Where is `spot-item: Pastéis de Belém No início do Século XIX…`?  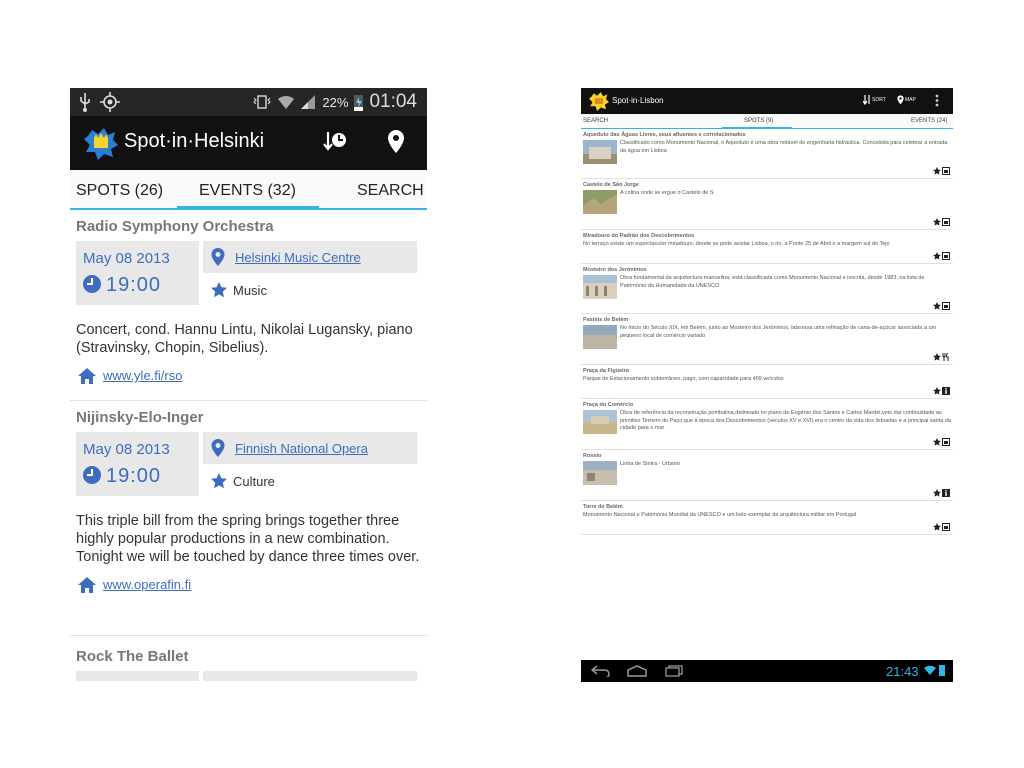
spot-item: Pastéis de Belém No início do Século XIX… is located at coordinates (767, 339).